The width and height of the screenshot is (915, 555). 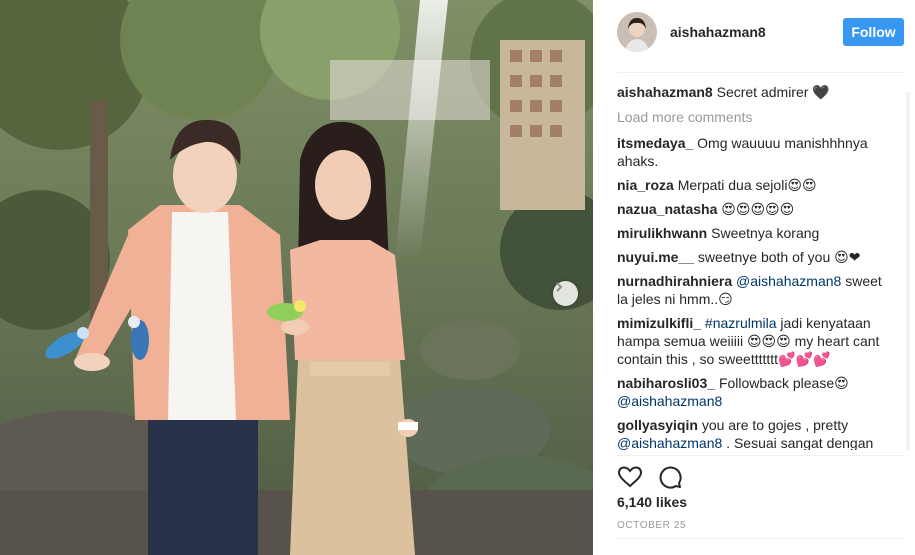 What do you see at coordinates (674, 281) in the screenshot?
I see `comment-username: nurnadhirahniera` at bounding box center [674, 281].